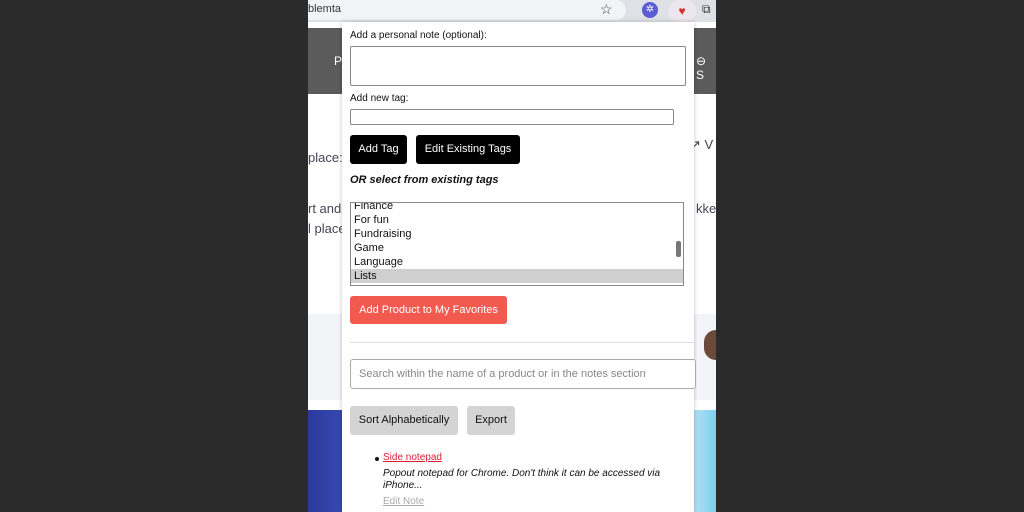  Describe the element at coordinates (517, 248) in the screenshot. I see `tag-option: Game` at that location.